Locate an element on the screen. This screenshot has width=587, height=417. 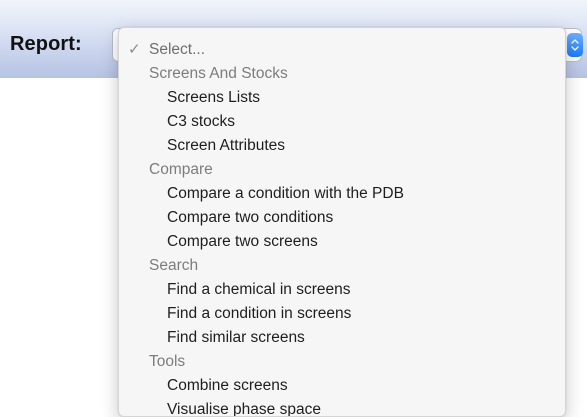
menu-item-compare-two-screens: Compare two screens is located at coordinates (242, 242).